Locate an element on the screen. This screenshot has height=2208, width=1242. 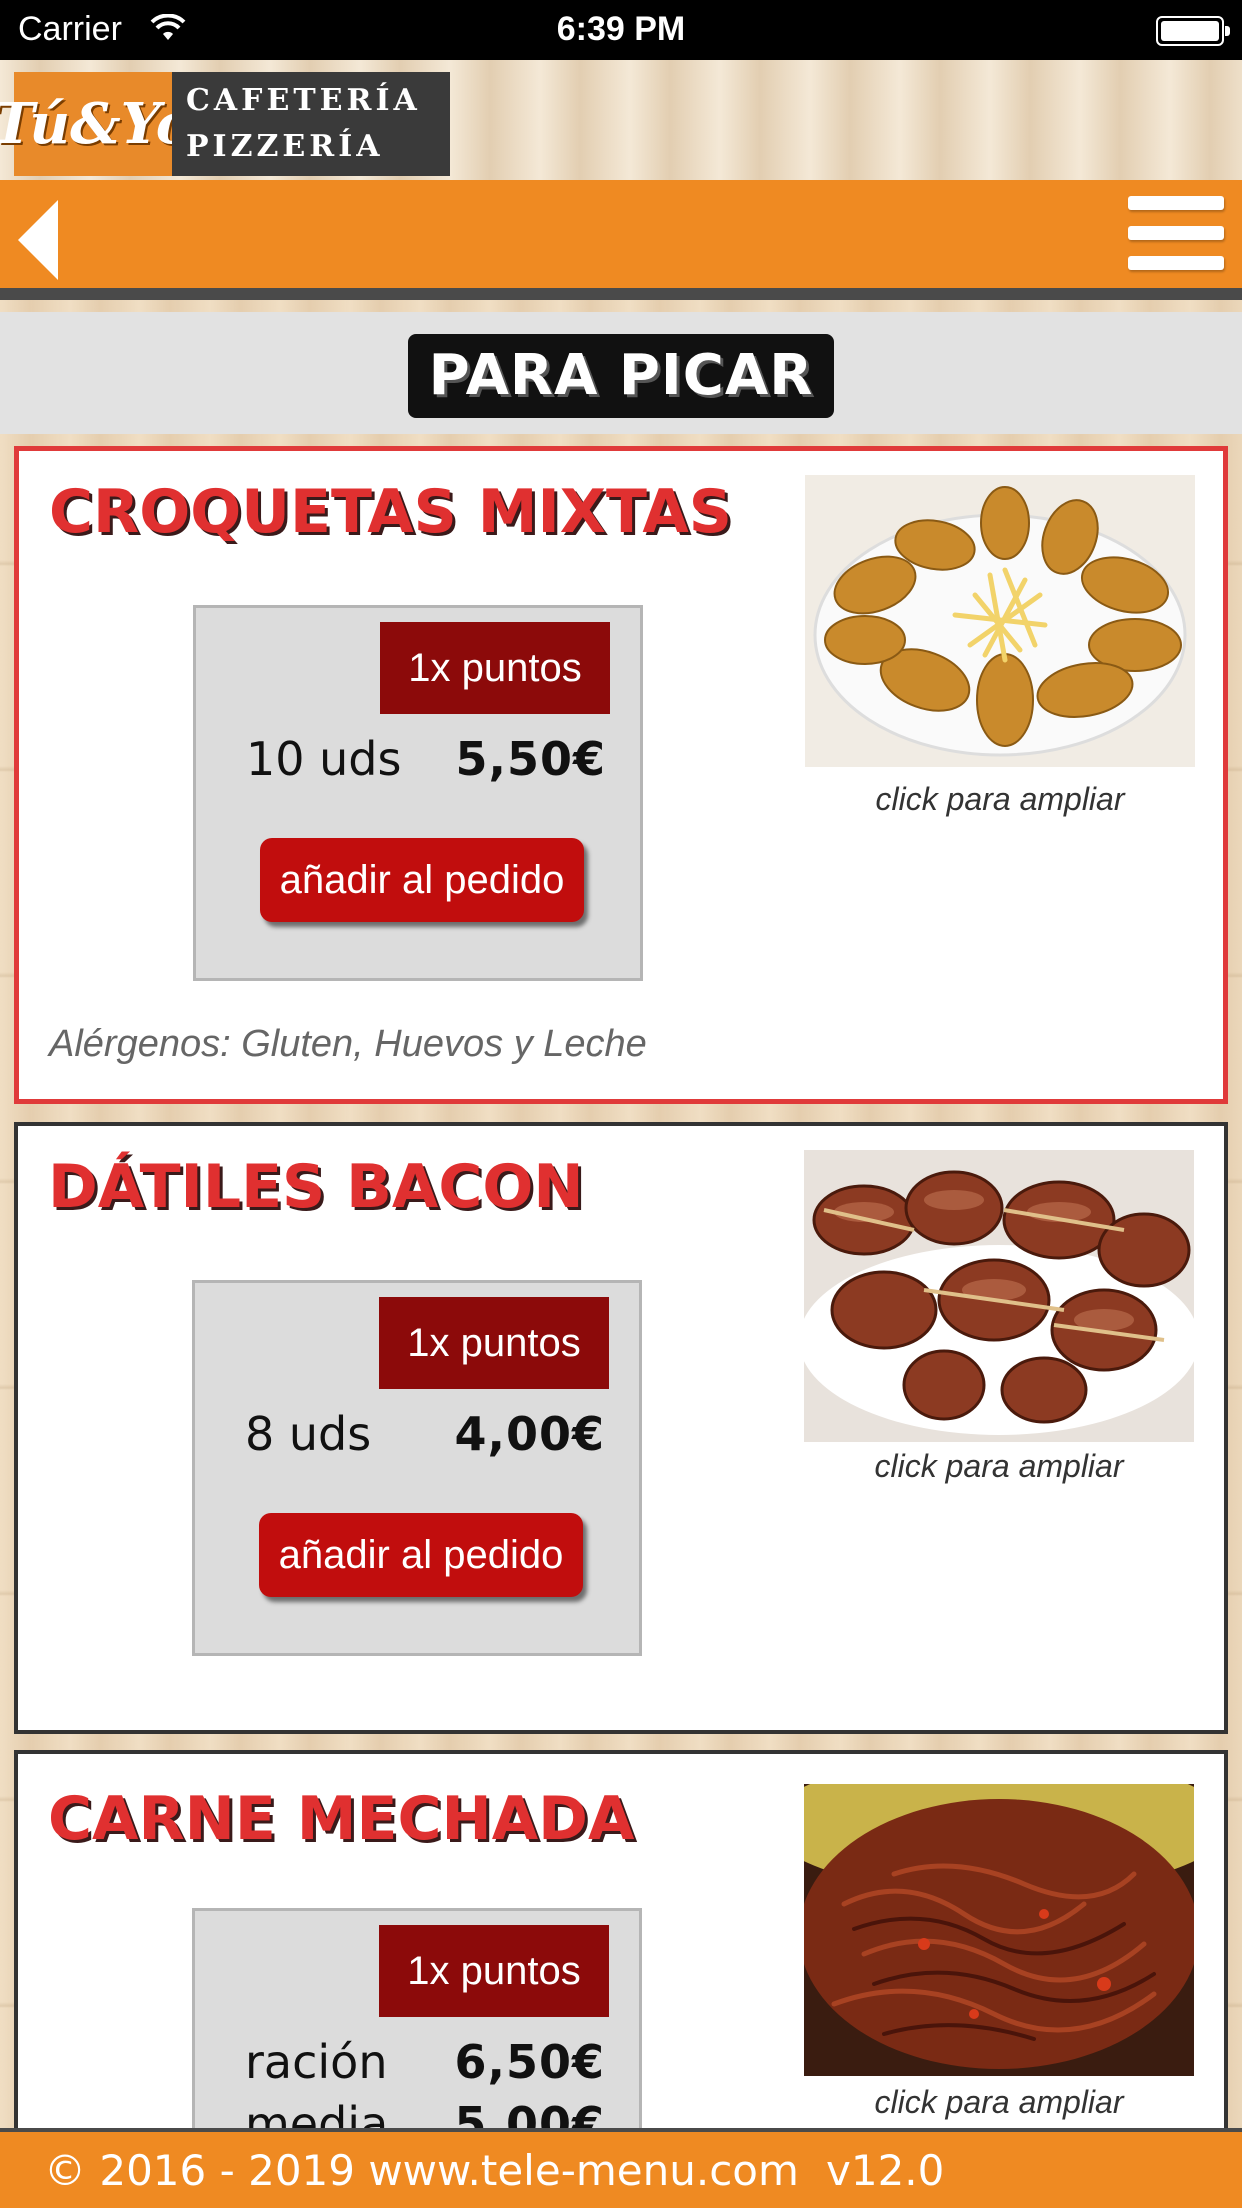
clock: 6:39 PM is located at coordinates (621, 29).